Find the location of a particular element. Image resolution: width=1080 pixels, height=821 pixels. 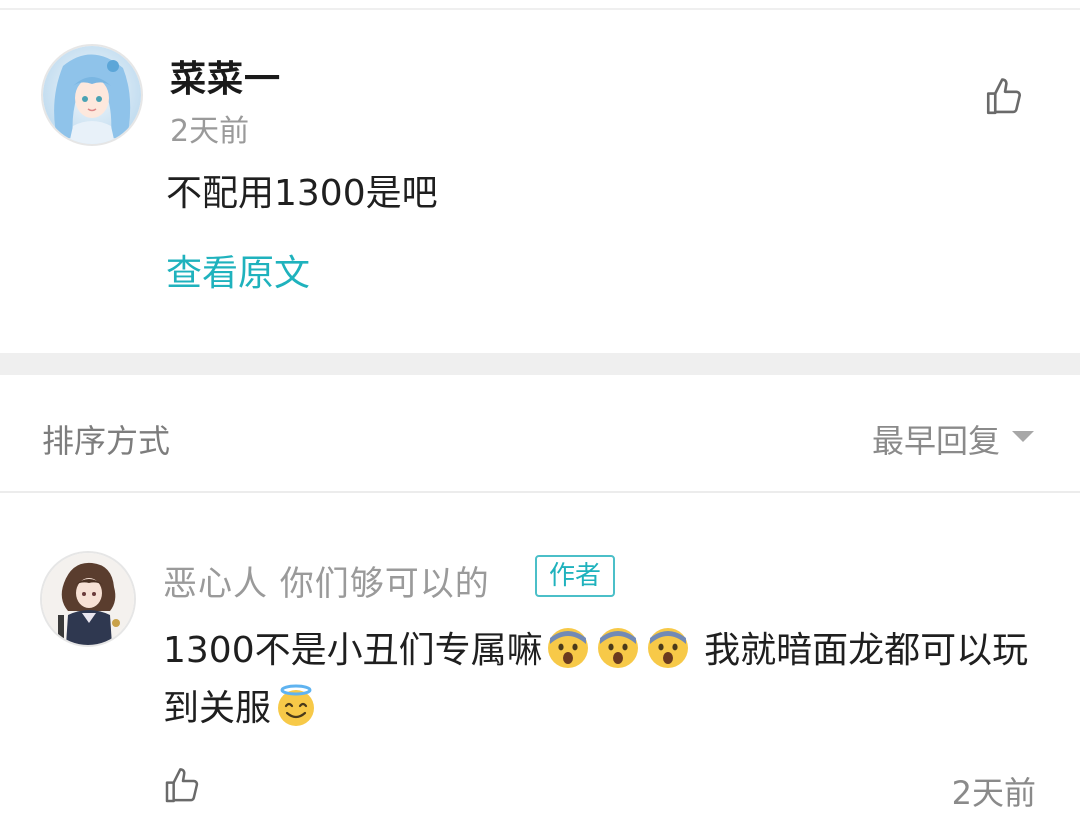

chevron-down-icon is located at coordinates (1023, 436).